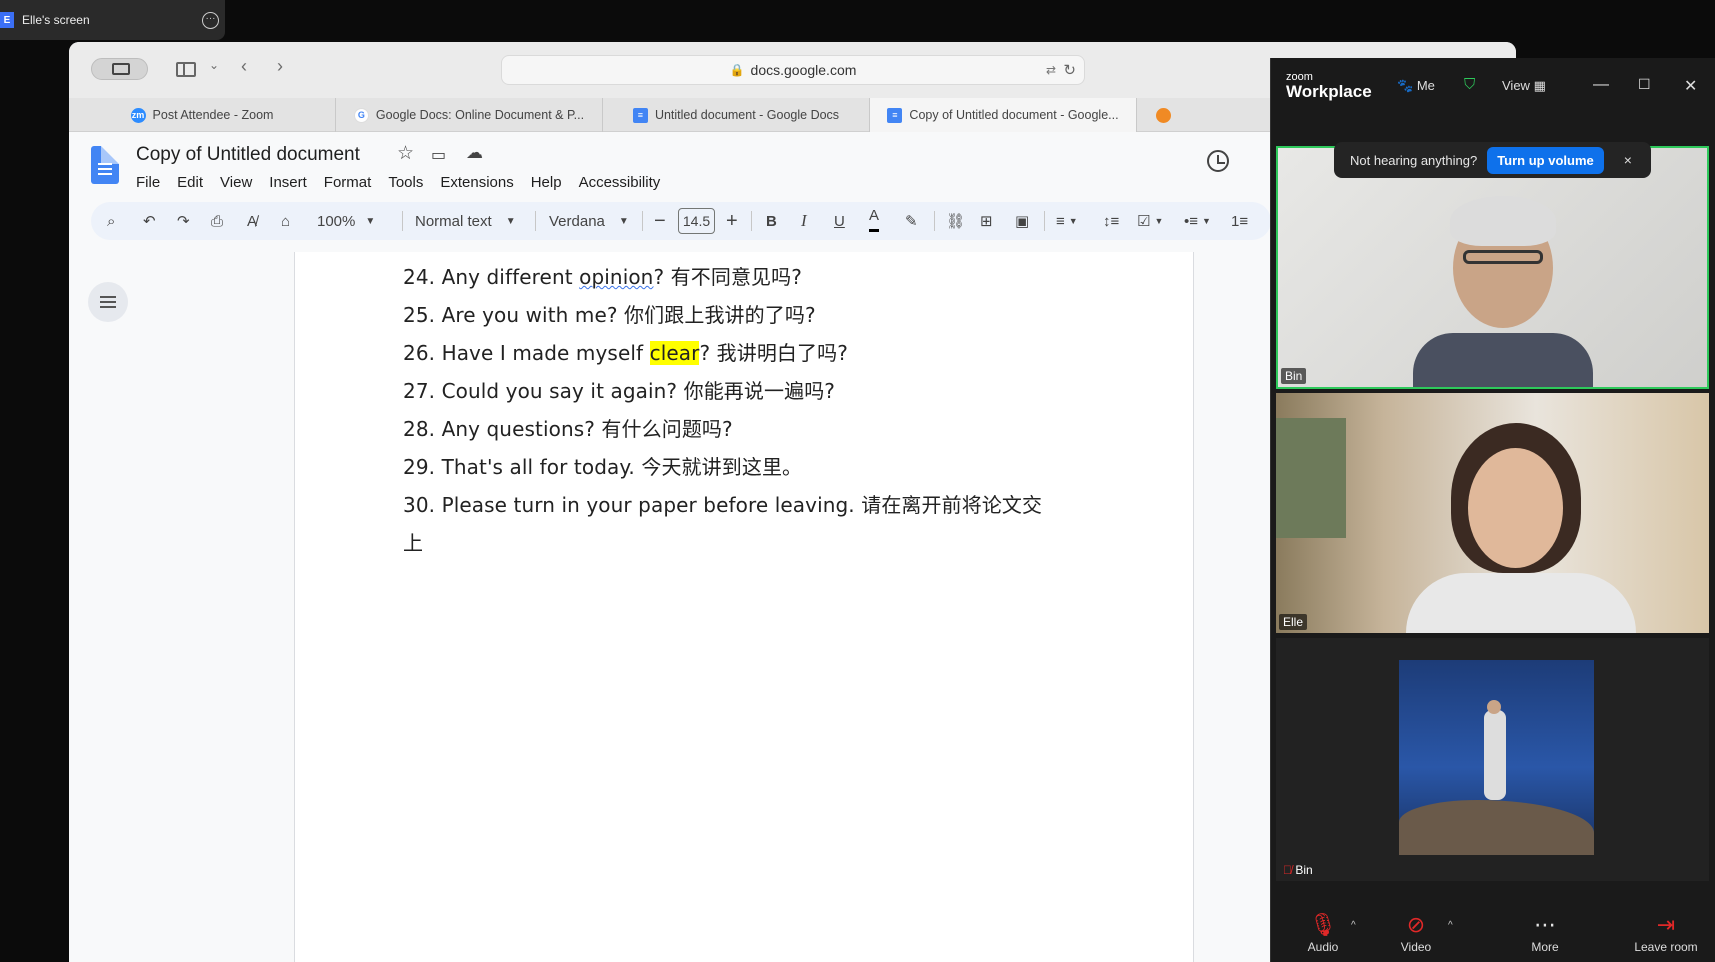 Image resolution: width=1715 pixels, height=962 pixels. What do you see at coordinates (1496, 757) in the screenshot?
I see `profile-photo` at bounding box center [1496, 757].